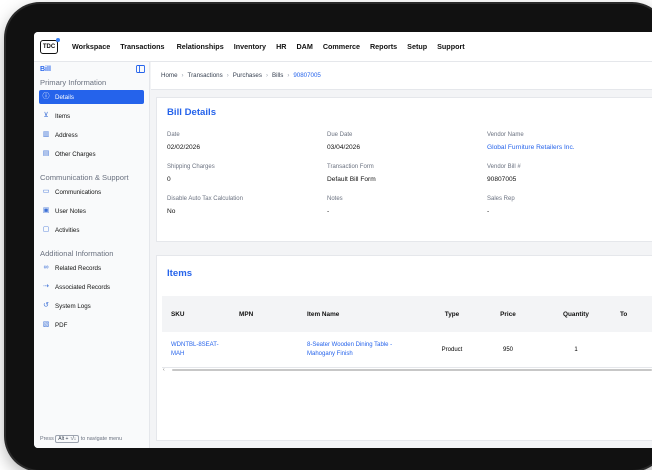 This screenshot has height=470, width=652. What do you see at coordinates (91, 97) in the screenshot?
I see `sidebar-item-details: ⓘ Details` at bounding box center [91, 97].